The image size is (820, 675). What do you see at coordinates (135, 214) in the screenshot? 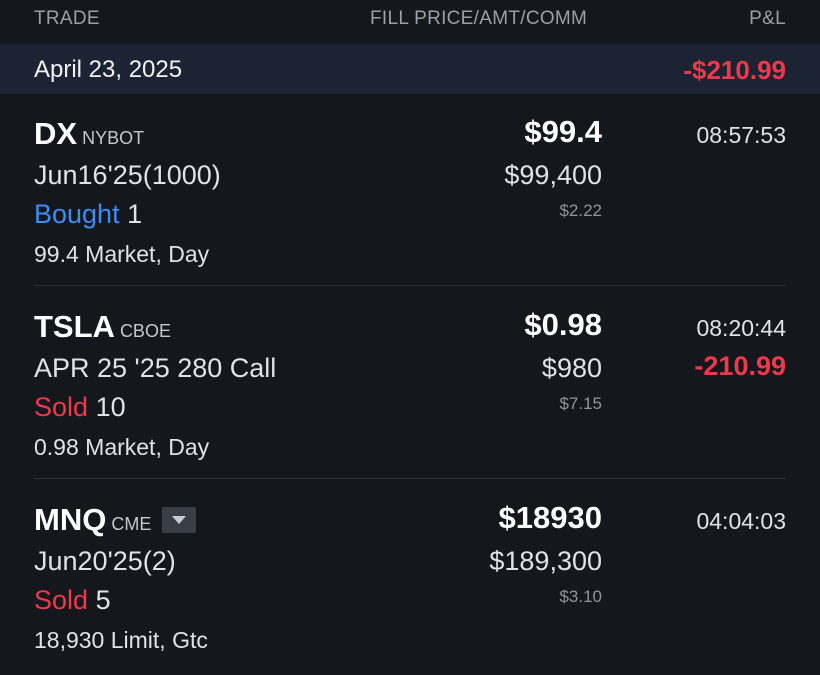
I see `trade-quantity: 1` at bounding box center [135, 214].